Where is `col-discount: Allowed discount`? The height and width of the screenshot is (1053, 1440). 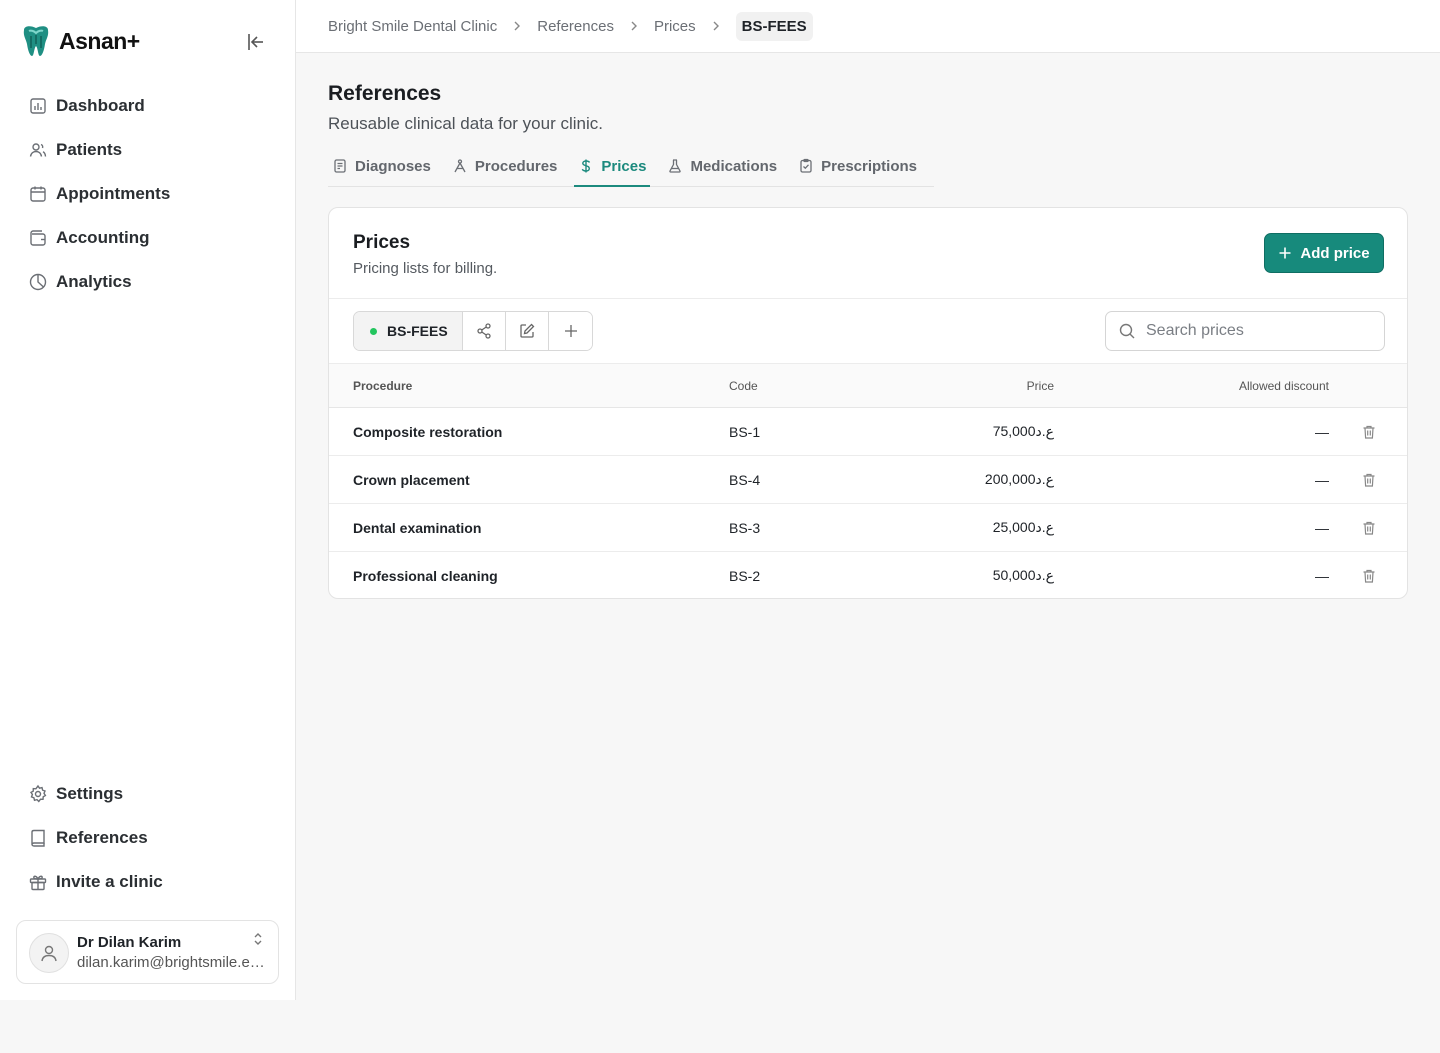
col-discount: Allowed discount is located at coordinates (1191, 386).